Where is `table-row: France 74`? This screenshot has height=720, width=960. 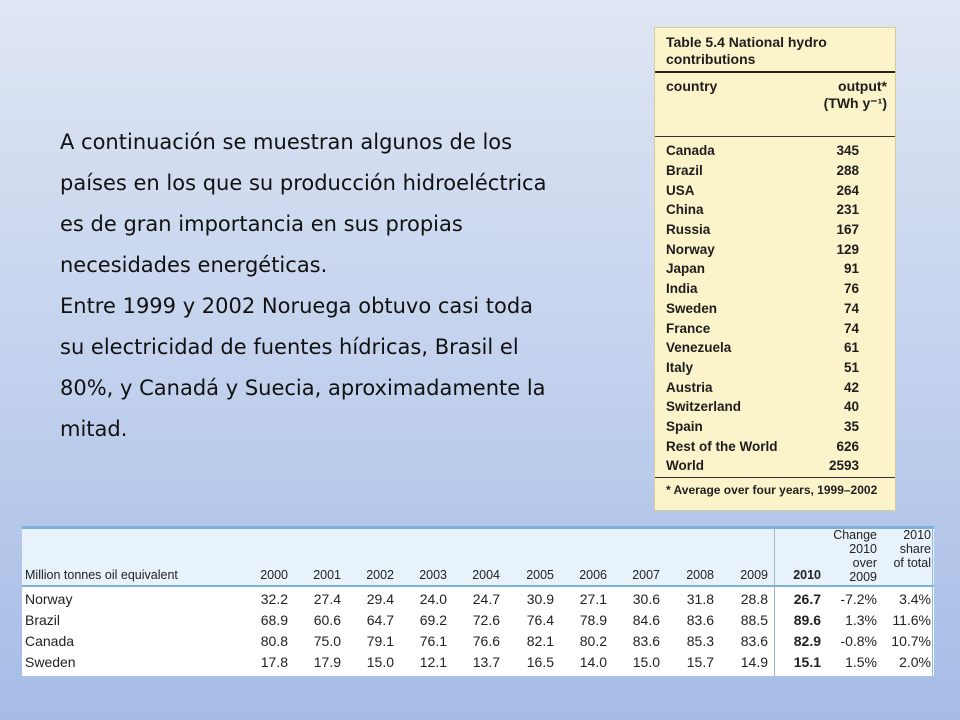
table-row: France 74 is located at coordinates (762, 328).